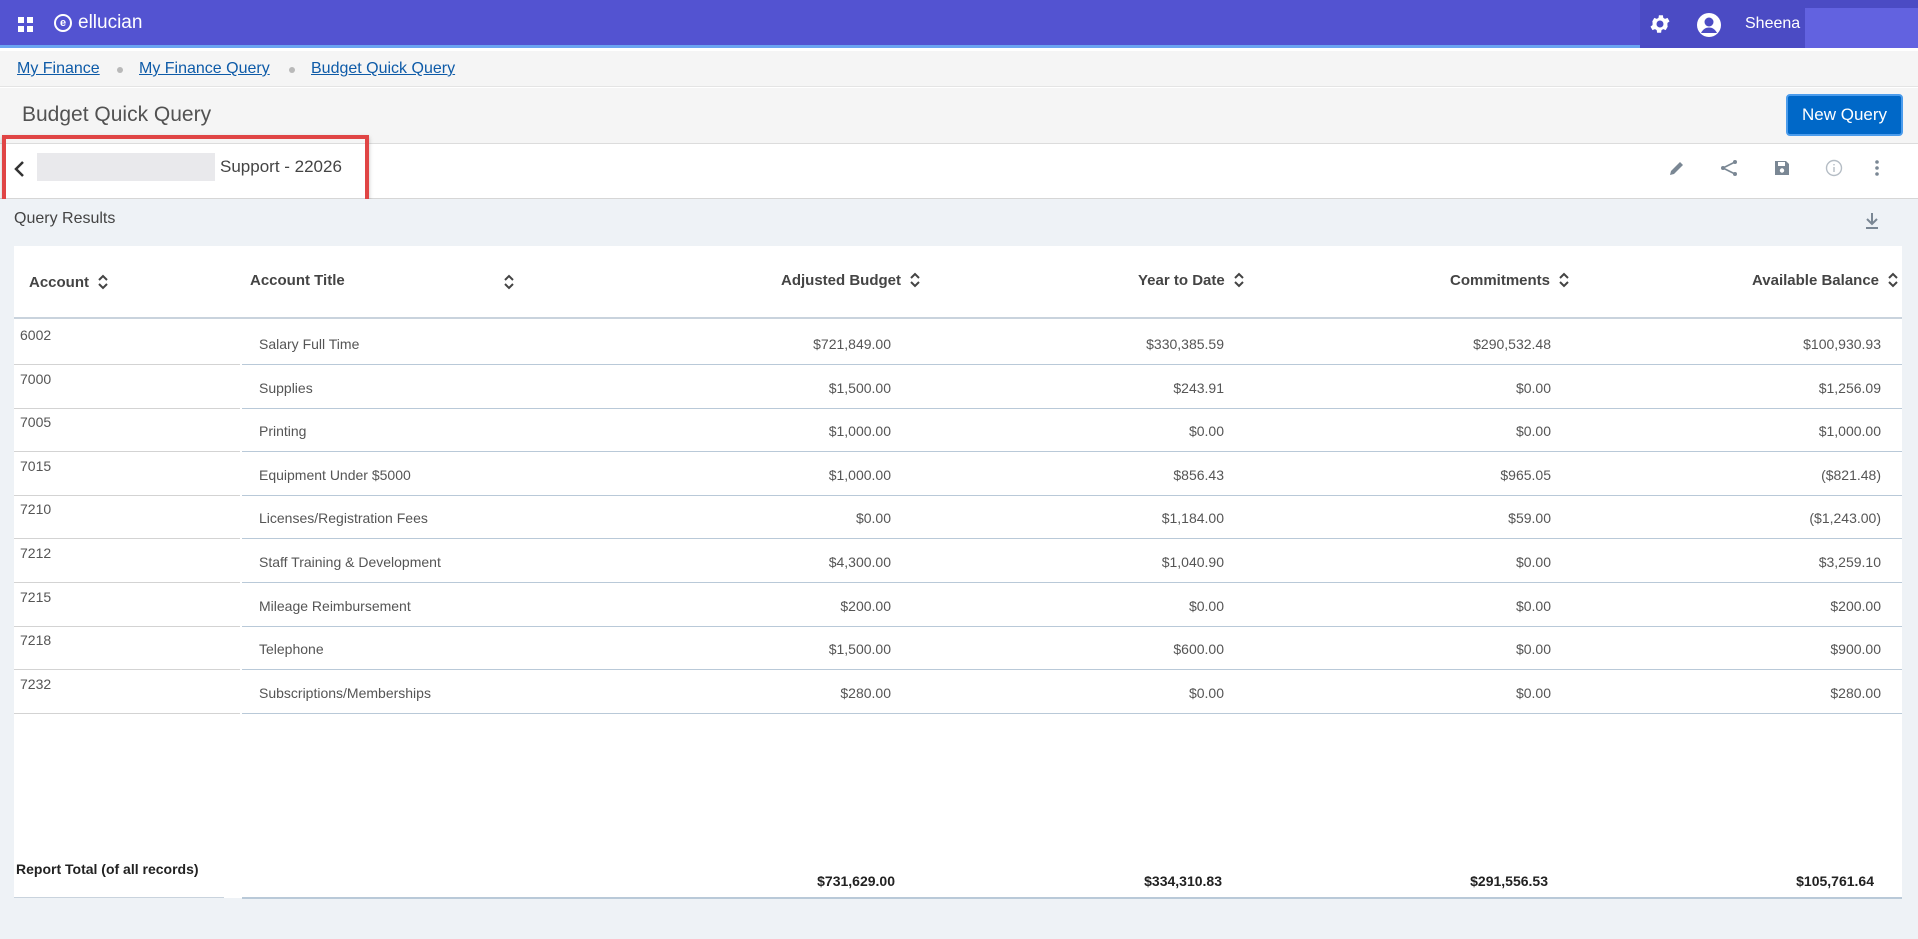  I want to click on cell-account-title: Subscriptions/Memberships, so click(345, 693).